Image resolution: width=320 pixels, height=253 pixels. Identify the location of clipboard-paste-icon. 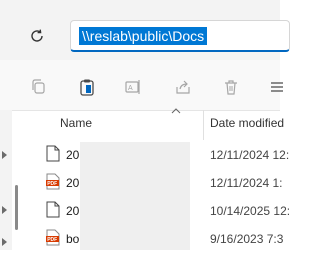
(87, 87).